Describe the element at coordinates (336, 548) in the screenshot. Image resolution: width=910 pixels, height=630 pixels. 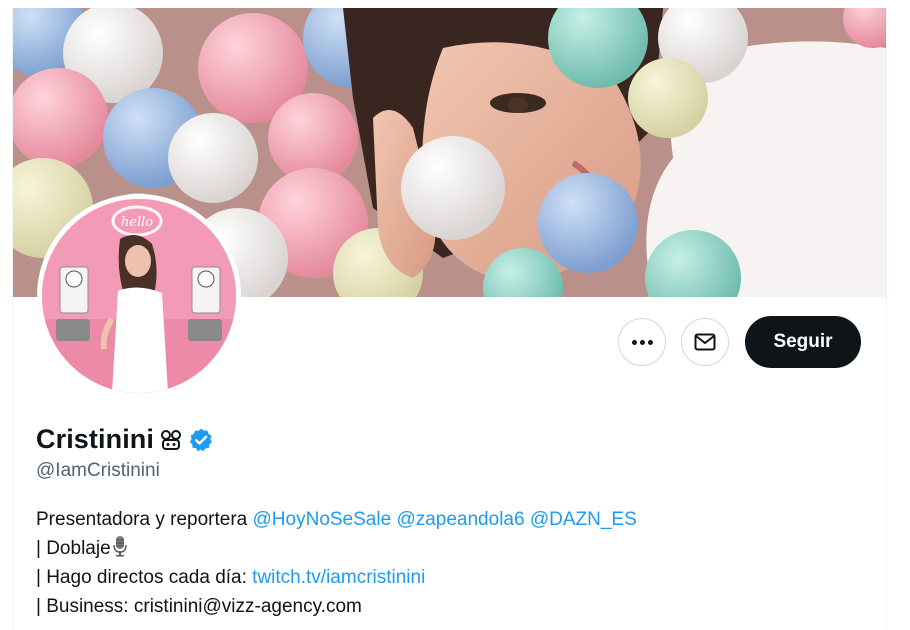
I see `bio-line-2: | Doblaje` at that location.